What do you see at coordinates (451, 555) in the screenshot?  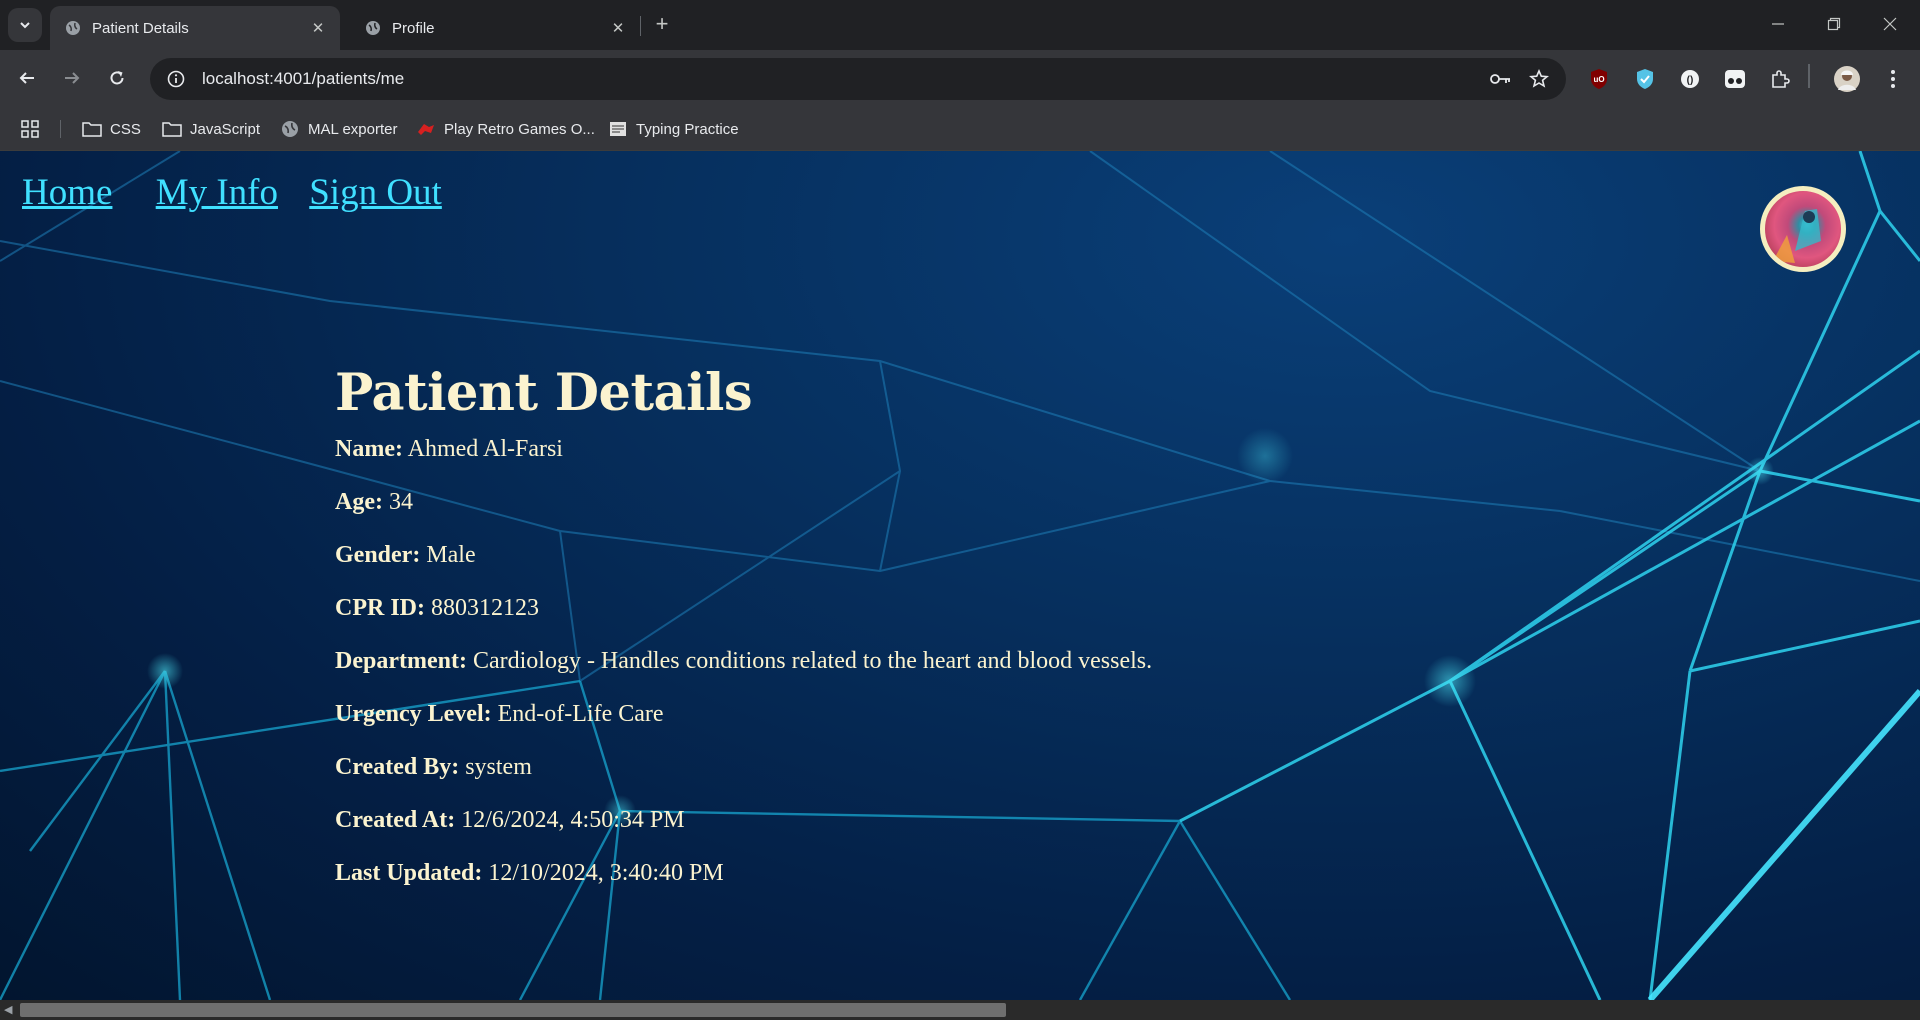 I see `field-value: Male` at bounding box center [451, 555].